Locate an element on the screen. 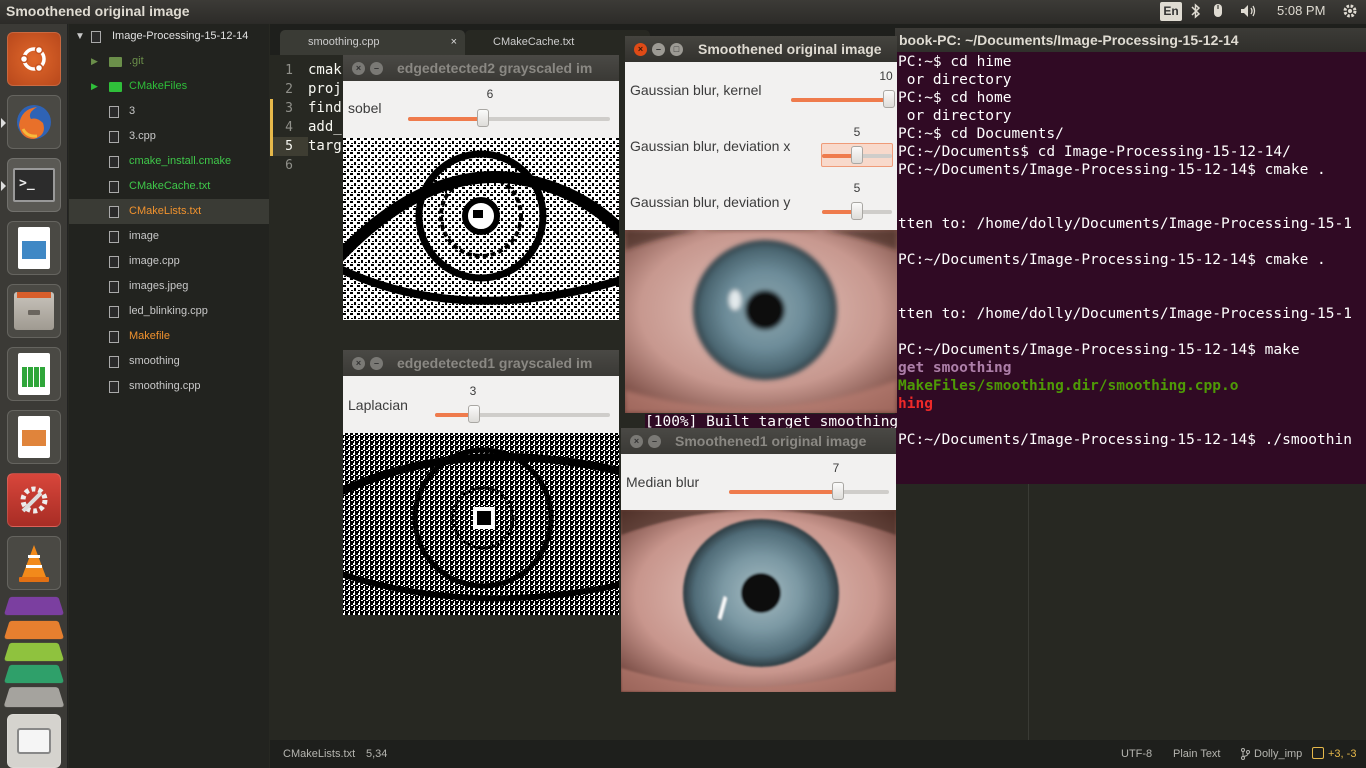  code-line: add_ is located at coordinates (325, 127).